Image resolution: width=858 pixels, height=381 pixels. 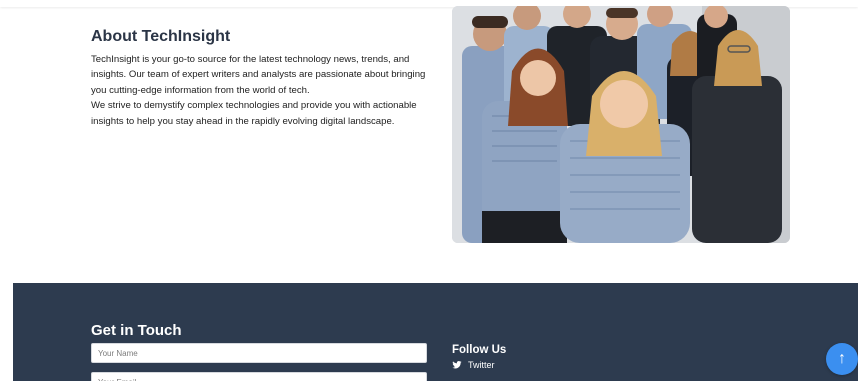 What do you see at coordinates (259, 376) in the screenshot?
I see `email-input` at bounding box center [259, 376].